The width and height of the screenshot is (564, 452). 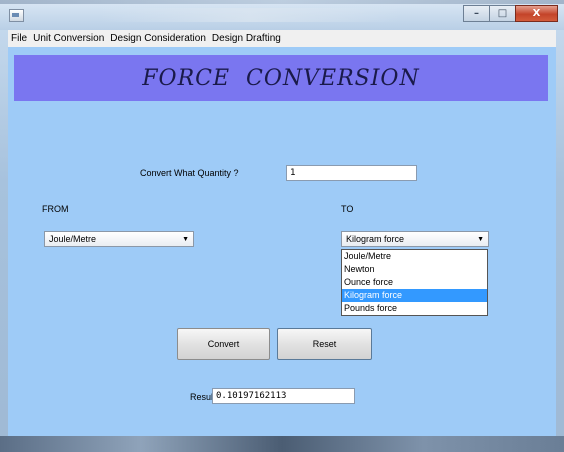 I want to click on dropdown-option-kilogram-force: Kilogram force, so click(x=414, y=295).